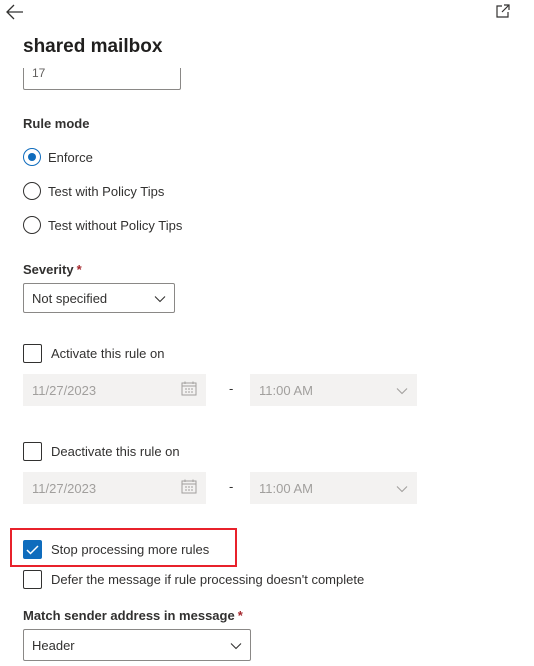  I want to click on radio-enforce: Enforce, so click(58, 157).